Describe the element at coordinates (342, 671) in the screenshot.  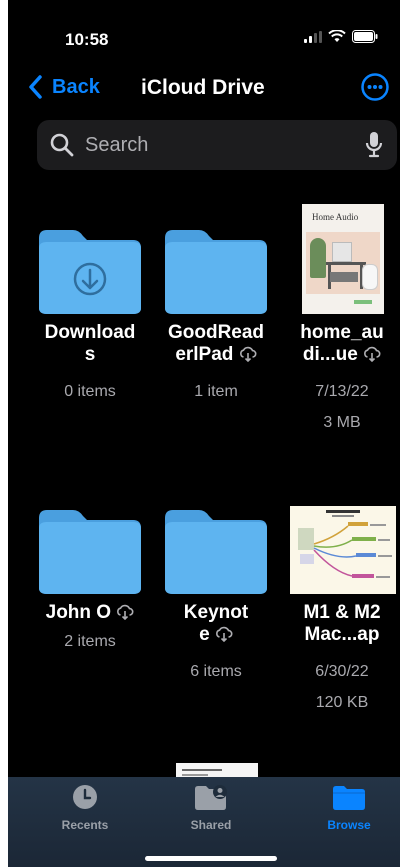
I see `item-date: 6/30/22` at that location.